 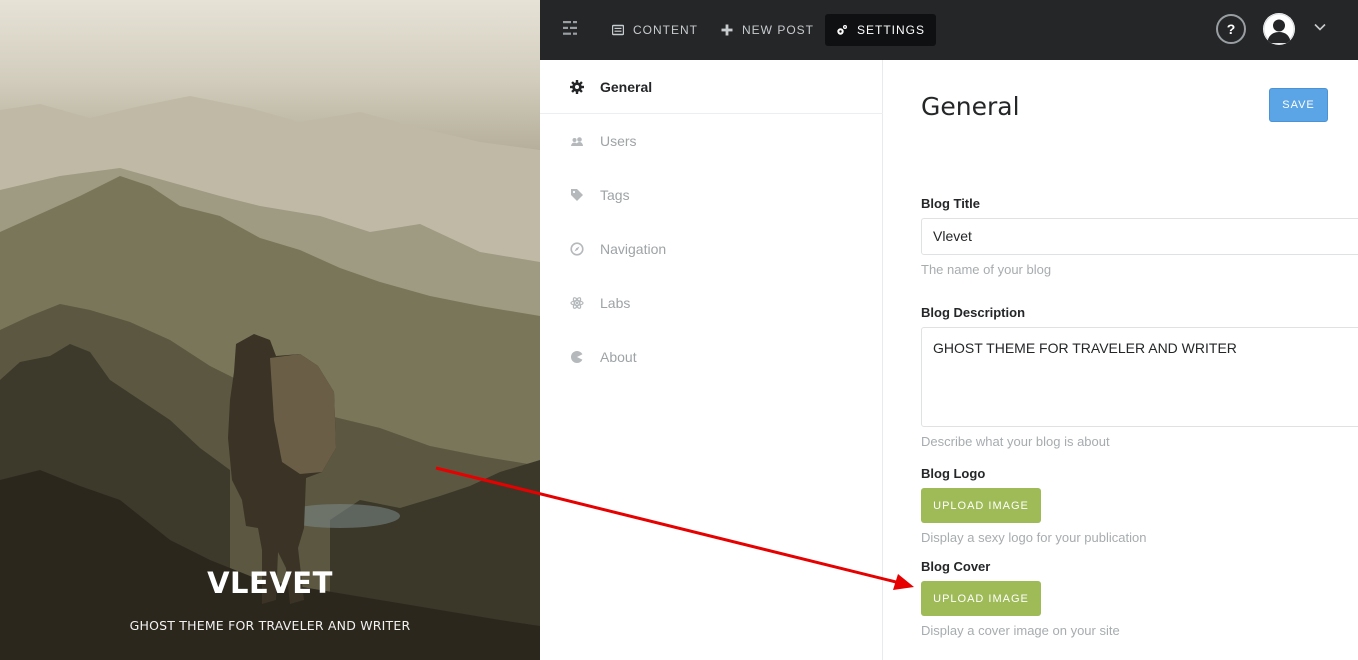 I want to click on nav-new-post: NEW POST, so click(x=767, y=30).